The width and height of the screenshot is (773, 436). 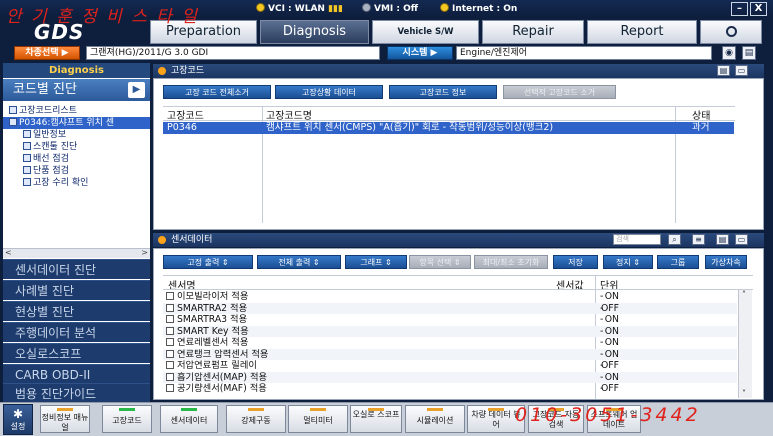 What do you see at coordinates (511, 262) in the screenshot?
I see `reset-minmax-button: 최대/최소 초기화` at bounding box center [511, 262].